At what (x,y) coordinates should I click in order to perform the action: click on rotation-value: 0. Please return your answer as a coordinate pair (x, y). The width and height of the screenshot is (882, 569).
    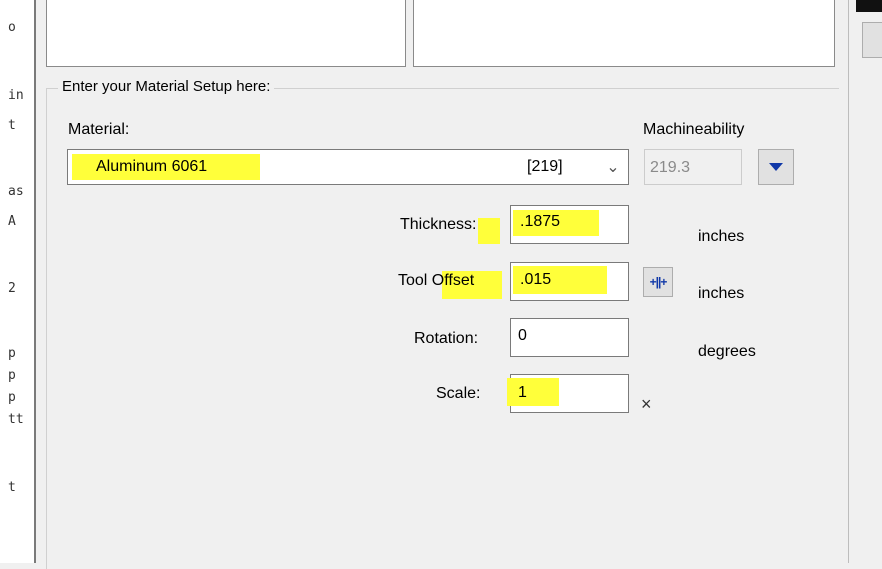
    Looking at the image, I should click on (522, 335).